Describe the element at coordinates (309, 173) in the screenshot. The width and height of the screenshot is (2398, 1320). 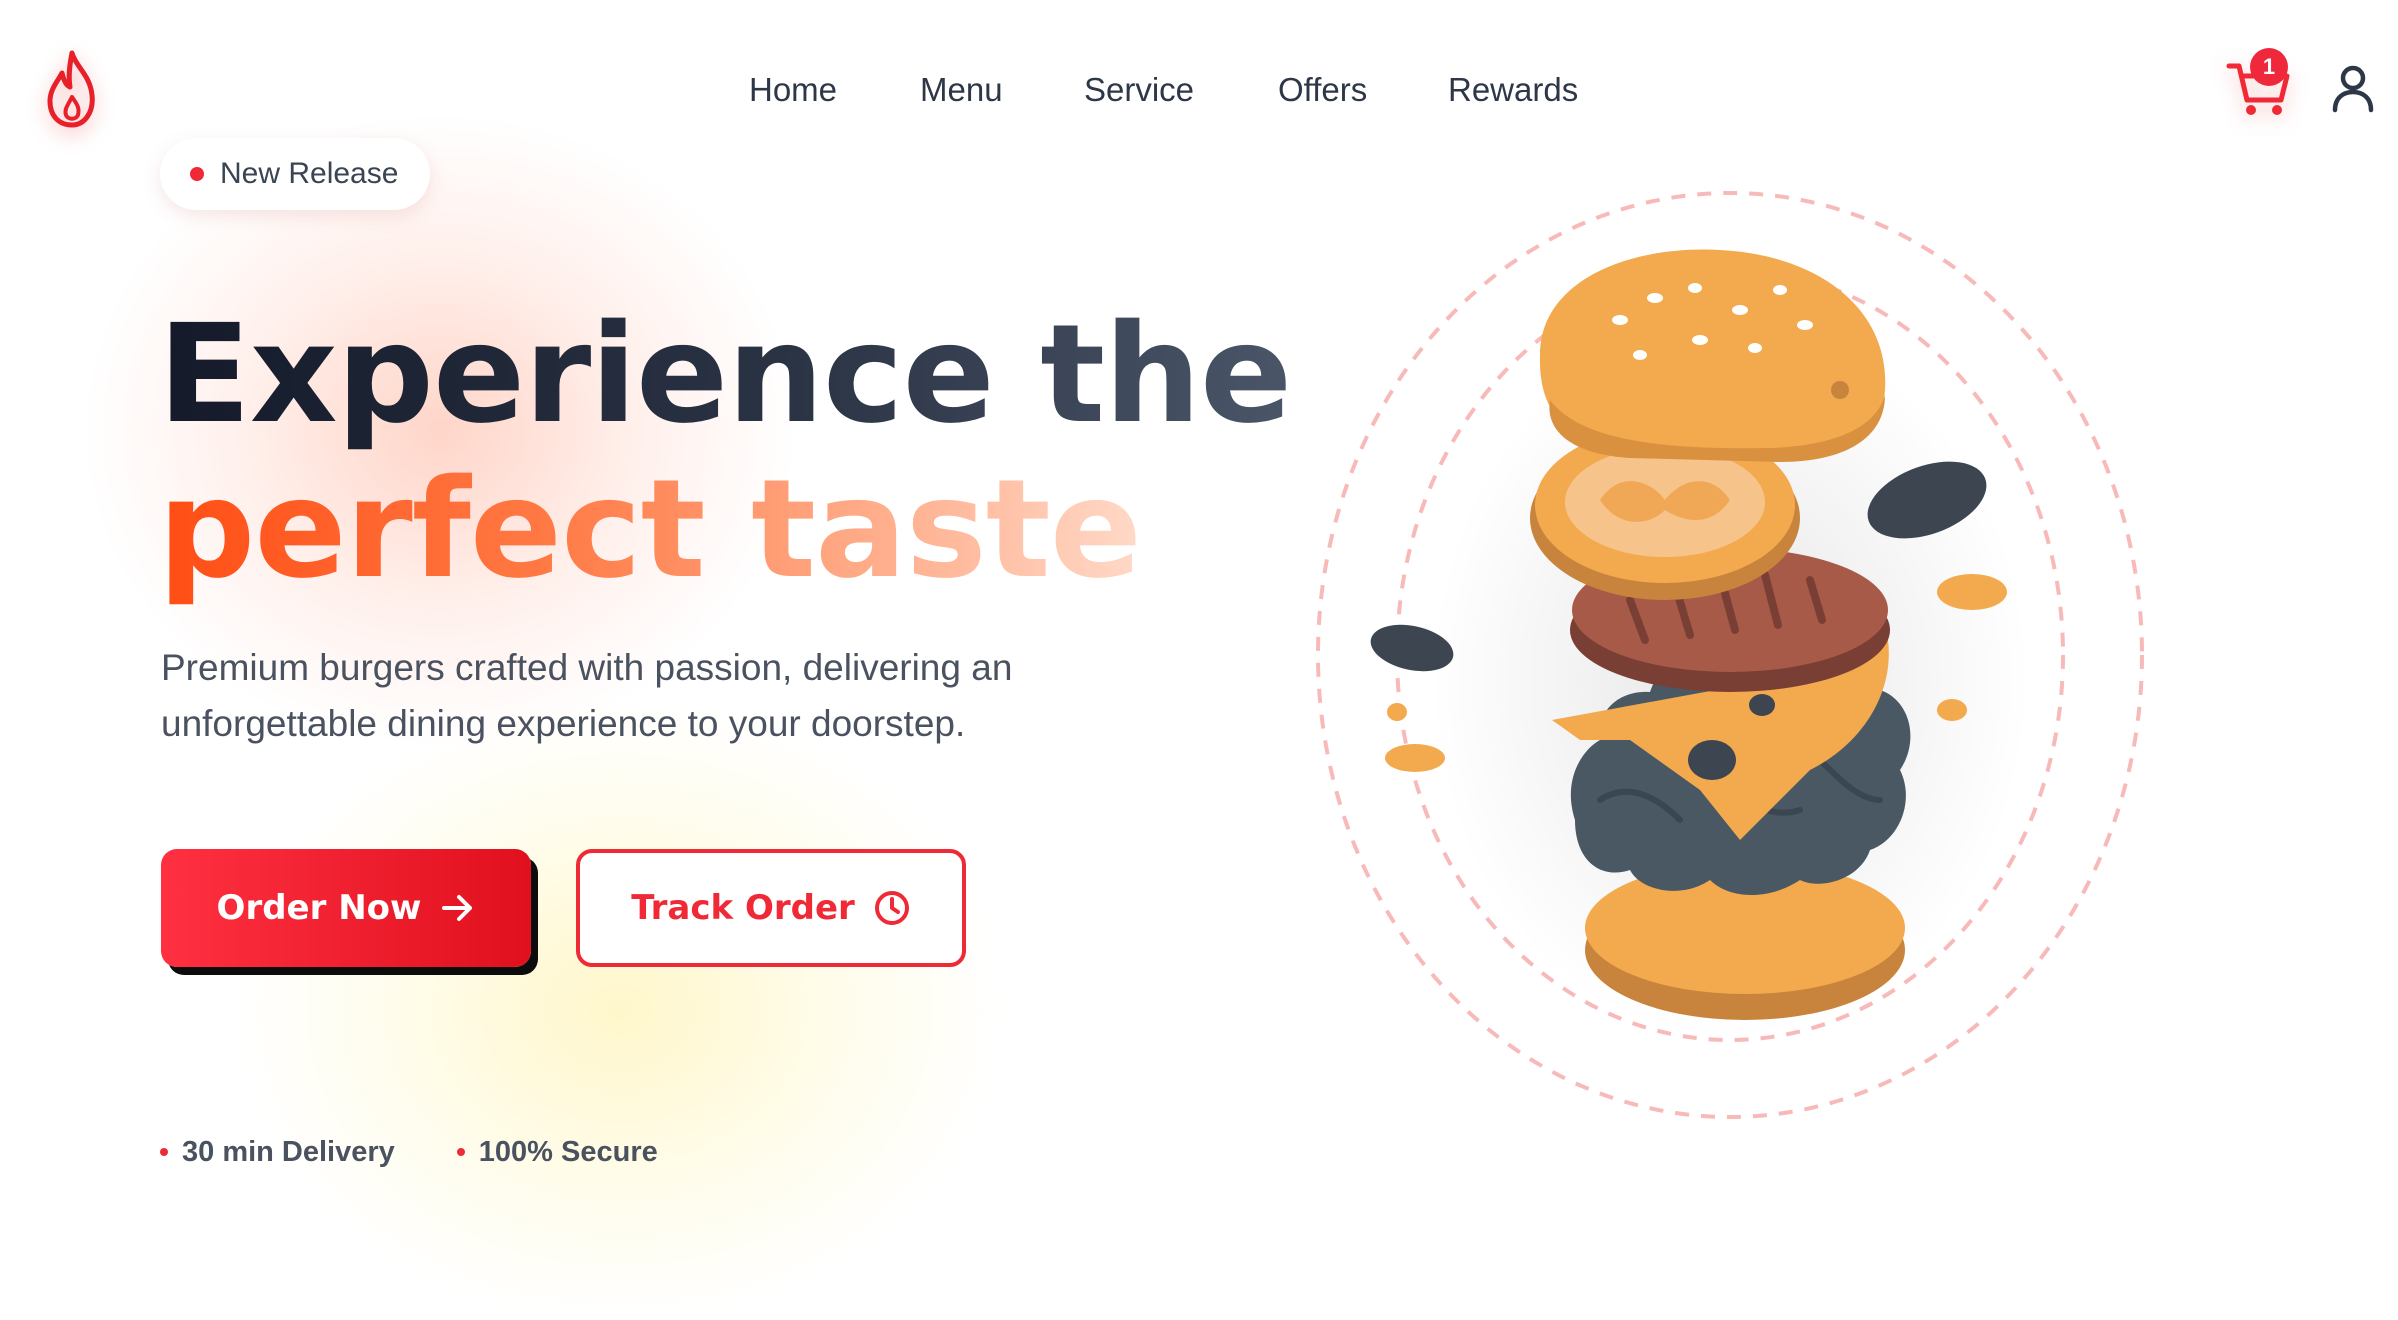
I see `badge-label: New Release` at that location.